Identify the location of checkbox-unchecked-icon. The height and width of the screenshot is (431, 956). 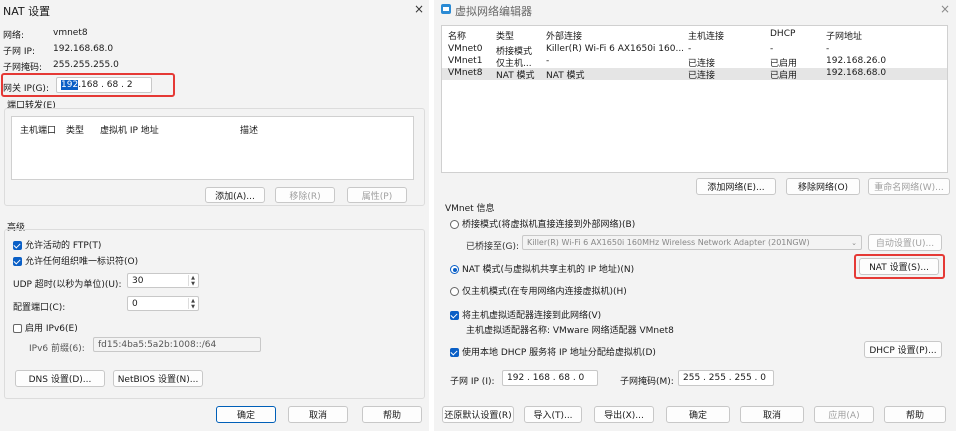
(17, 328).